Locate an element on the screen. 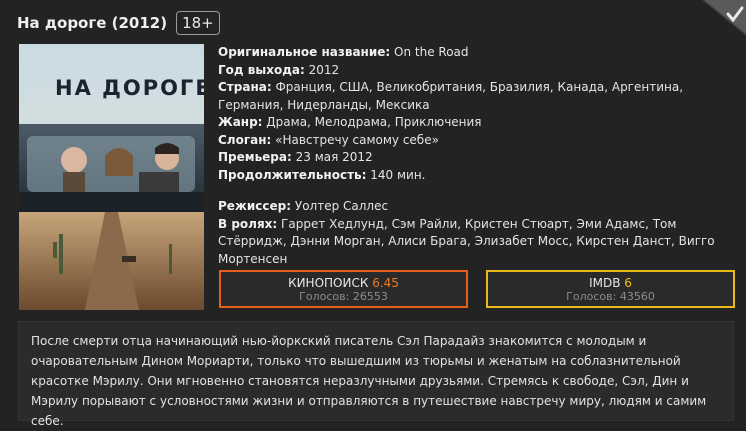 Image resolution: width=746 pixels, height=431 pixels. poster-title: НА ДОРОГЕ is located at coordinates (129, 88).